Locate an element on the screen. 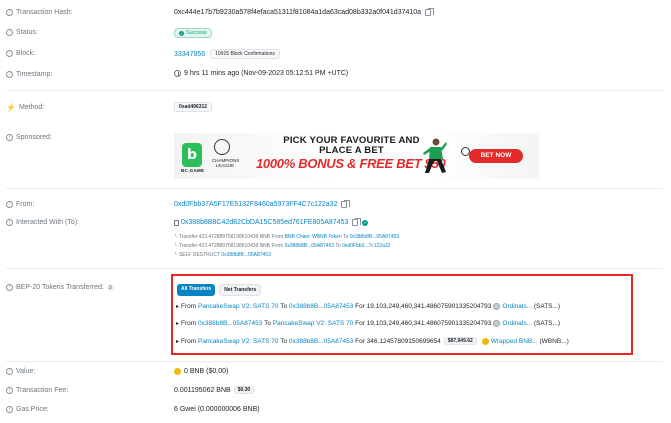 The width and height of the screenshot is (671, 423). champions-league-text: CHAMPIONS LEAGUE is located at coordinates (226, 163).